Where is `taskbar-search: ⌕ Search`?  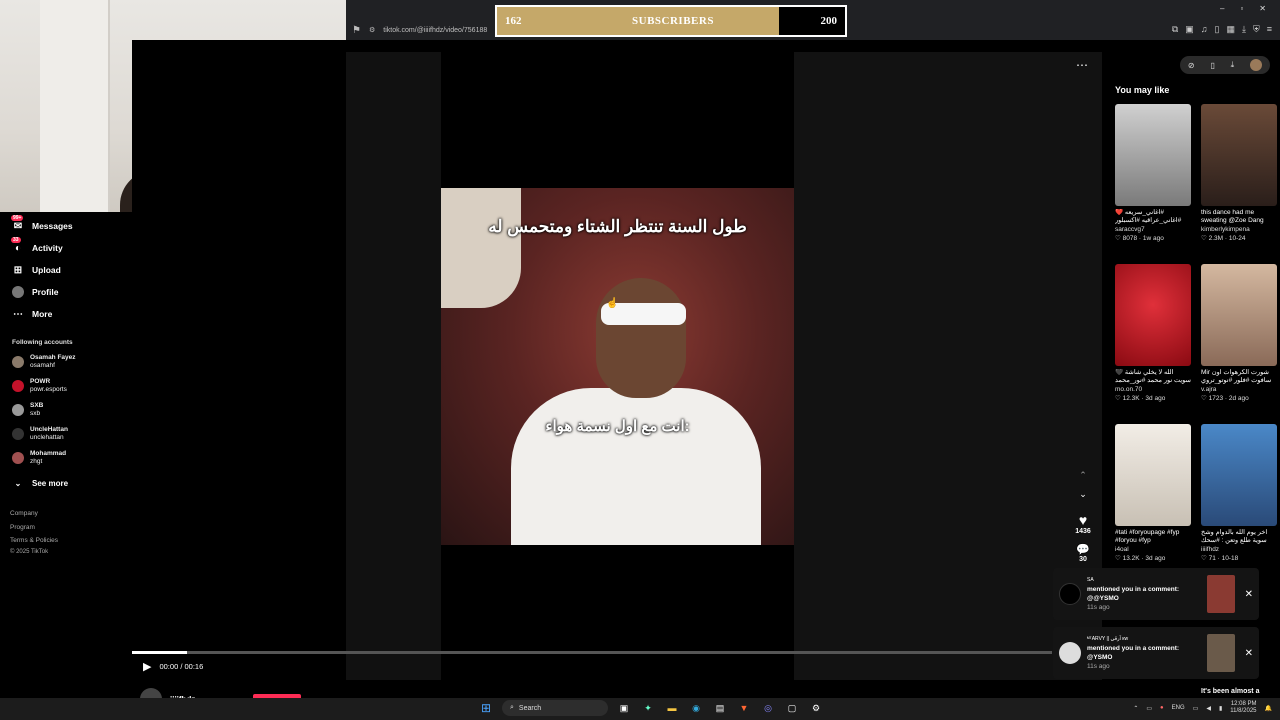
taskbar-search: ⌕ Search is located at coordinates (555, 708).